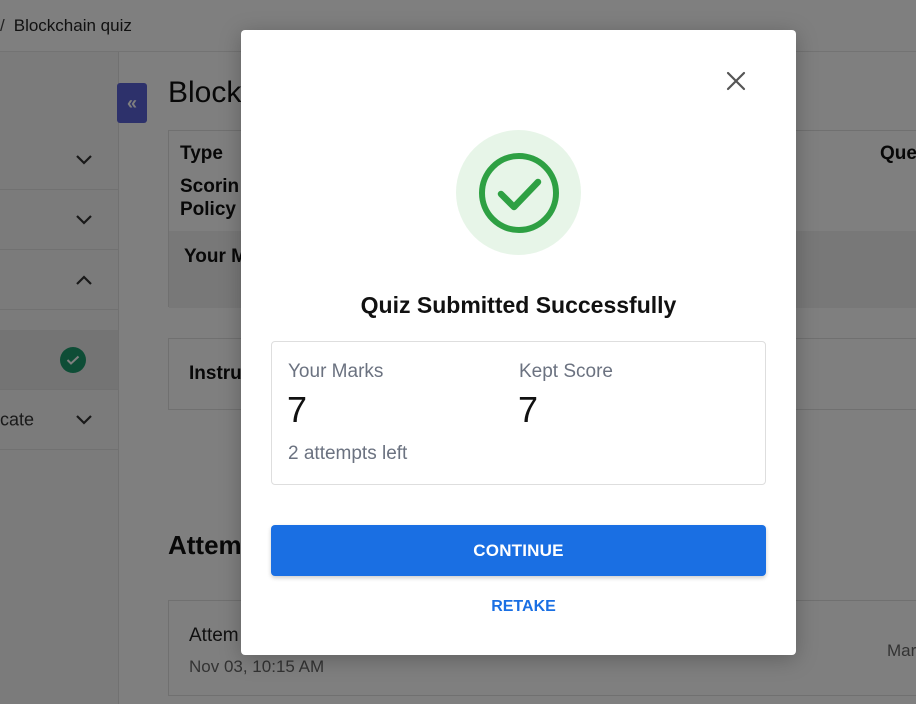  I want to click on modal-title: Quiz Submitted Successfully, so click(518, 305).